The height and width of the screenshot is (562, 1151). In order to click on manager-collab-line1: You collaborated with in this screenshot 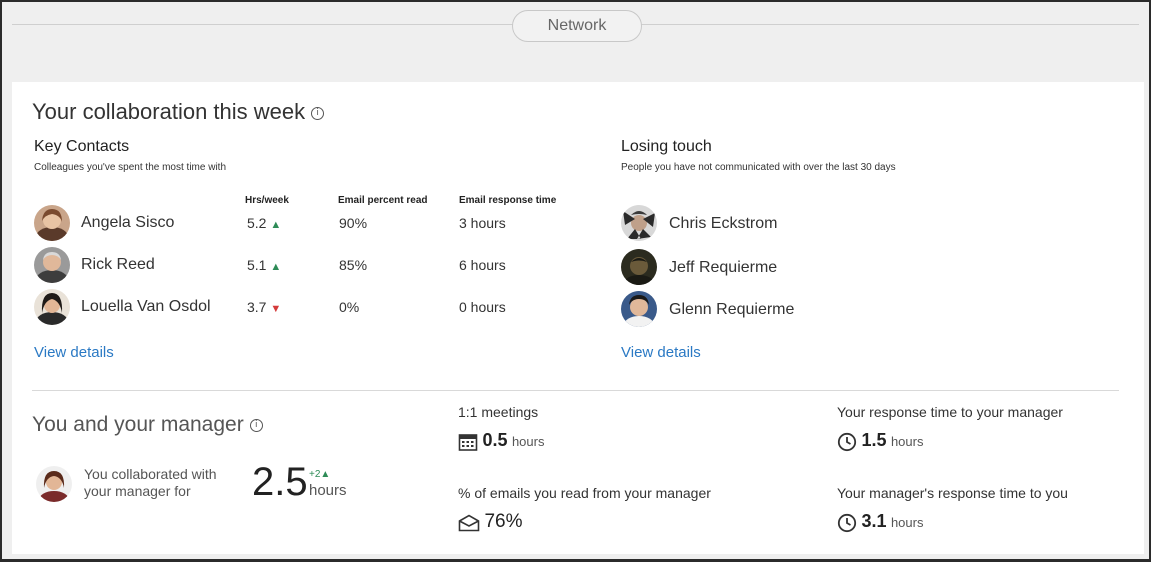, I will do `click(150, 474)`.